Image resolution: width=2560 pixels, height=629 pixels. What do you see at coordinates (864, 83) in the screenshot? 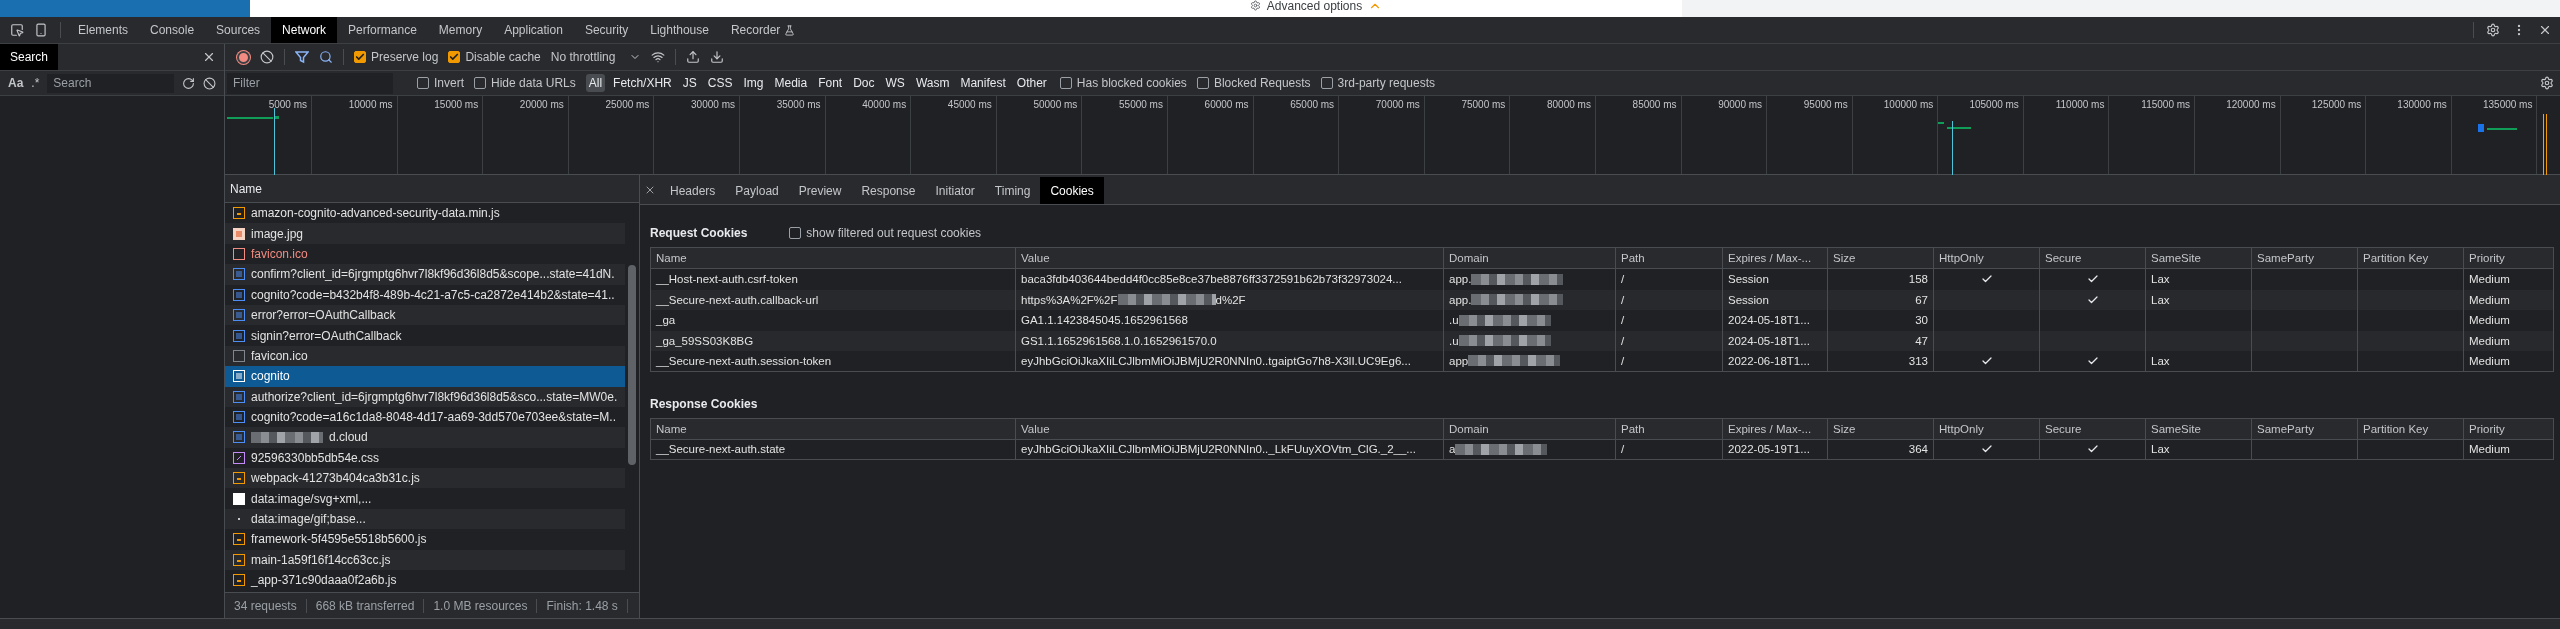
I see `type-filter-button: Doc` at bounding box center [864, 83].